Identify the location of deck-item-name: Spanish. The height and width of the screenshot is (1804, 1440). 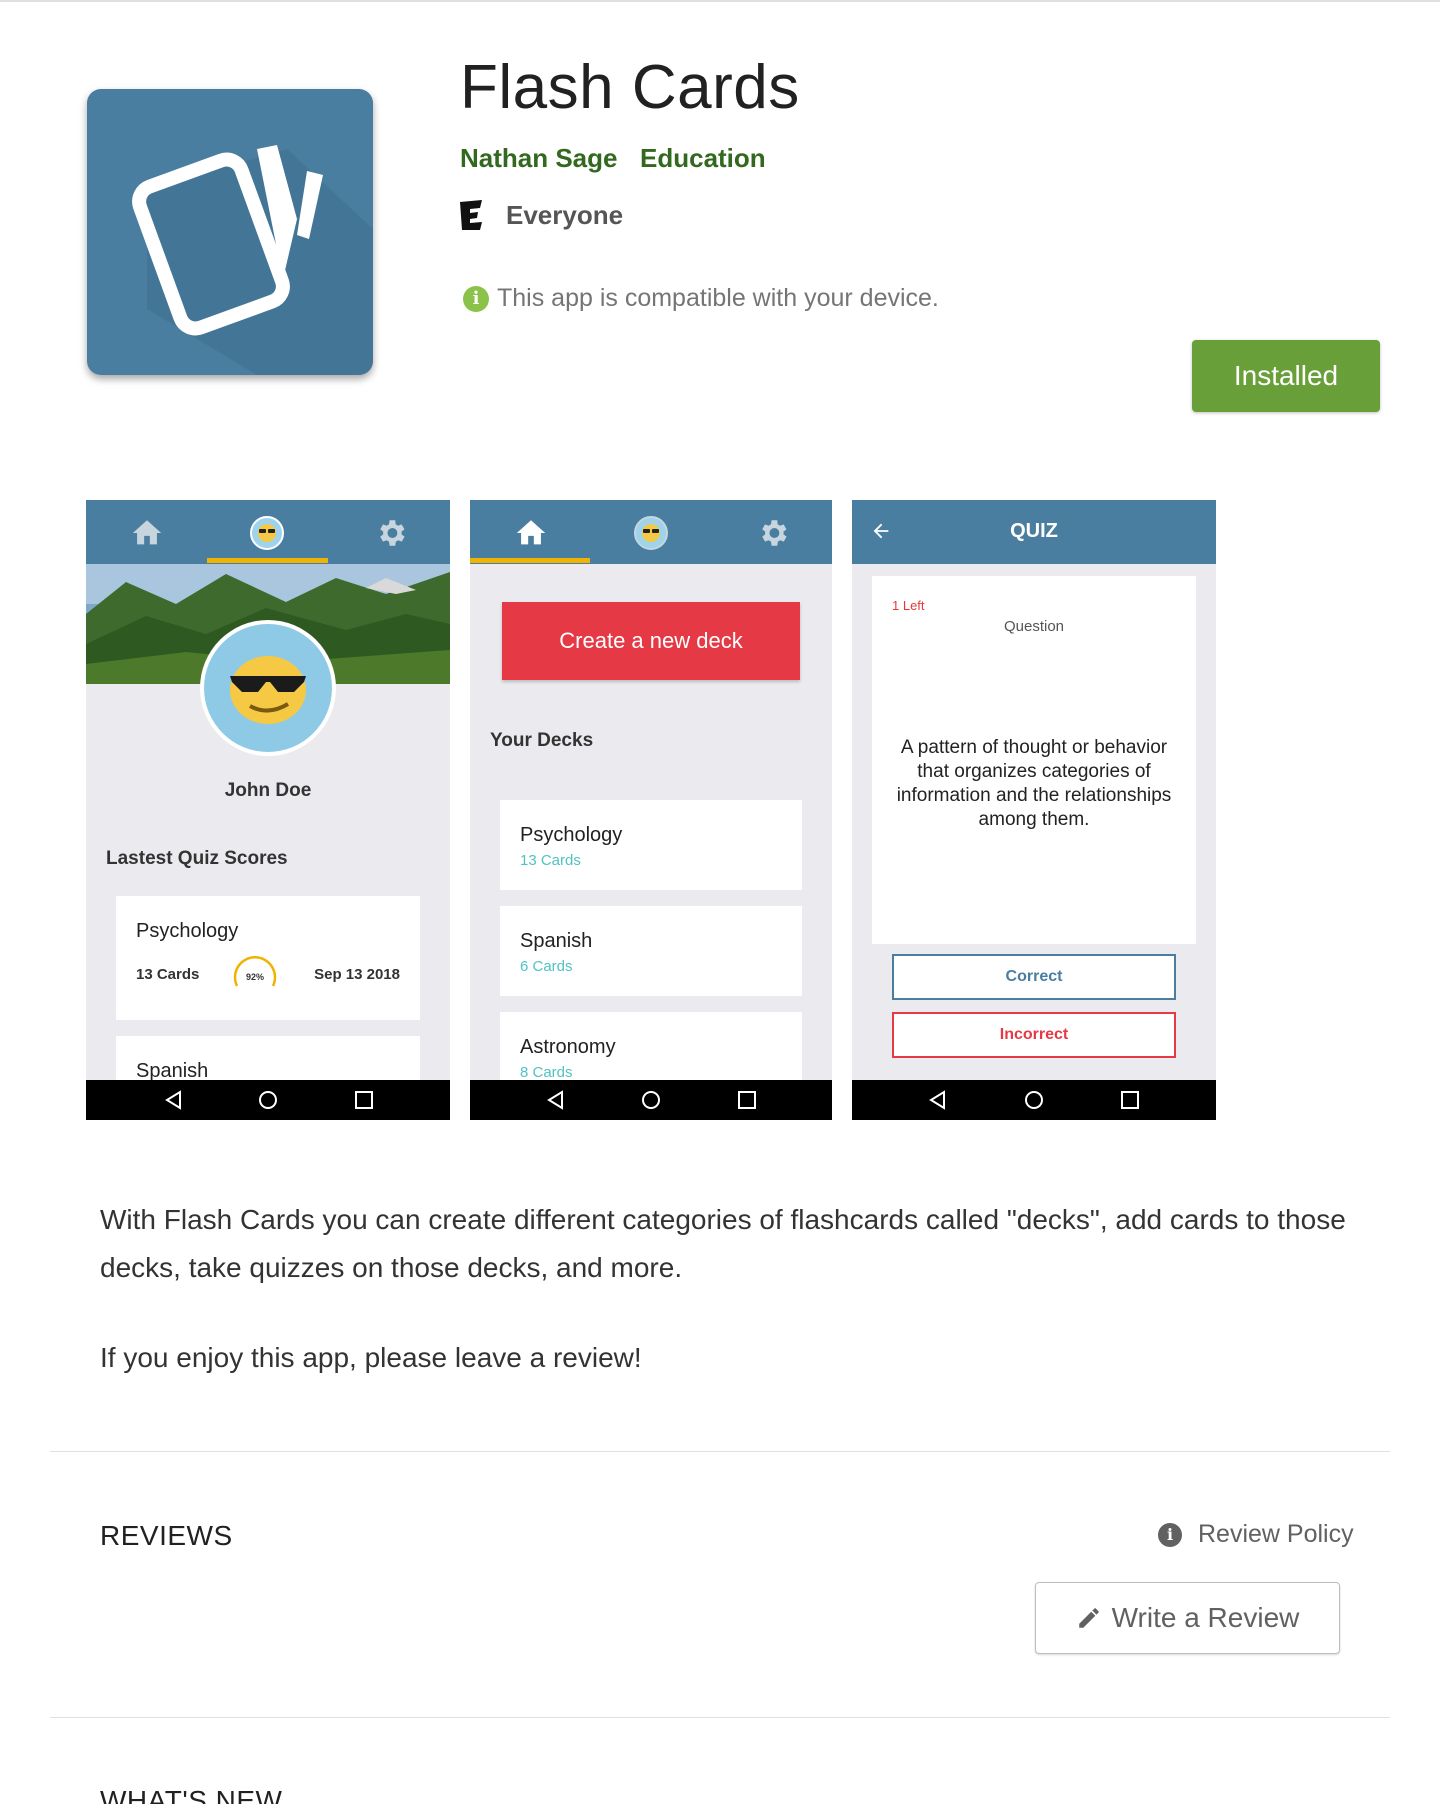
(556, 941).